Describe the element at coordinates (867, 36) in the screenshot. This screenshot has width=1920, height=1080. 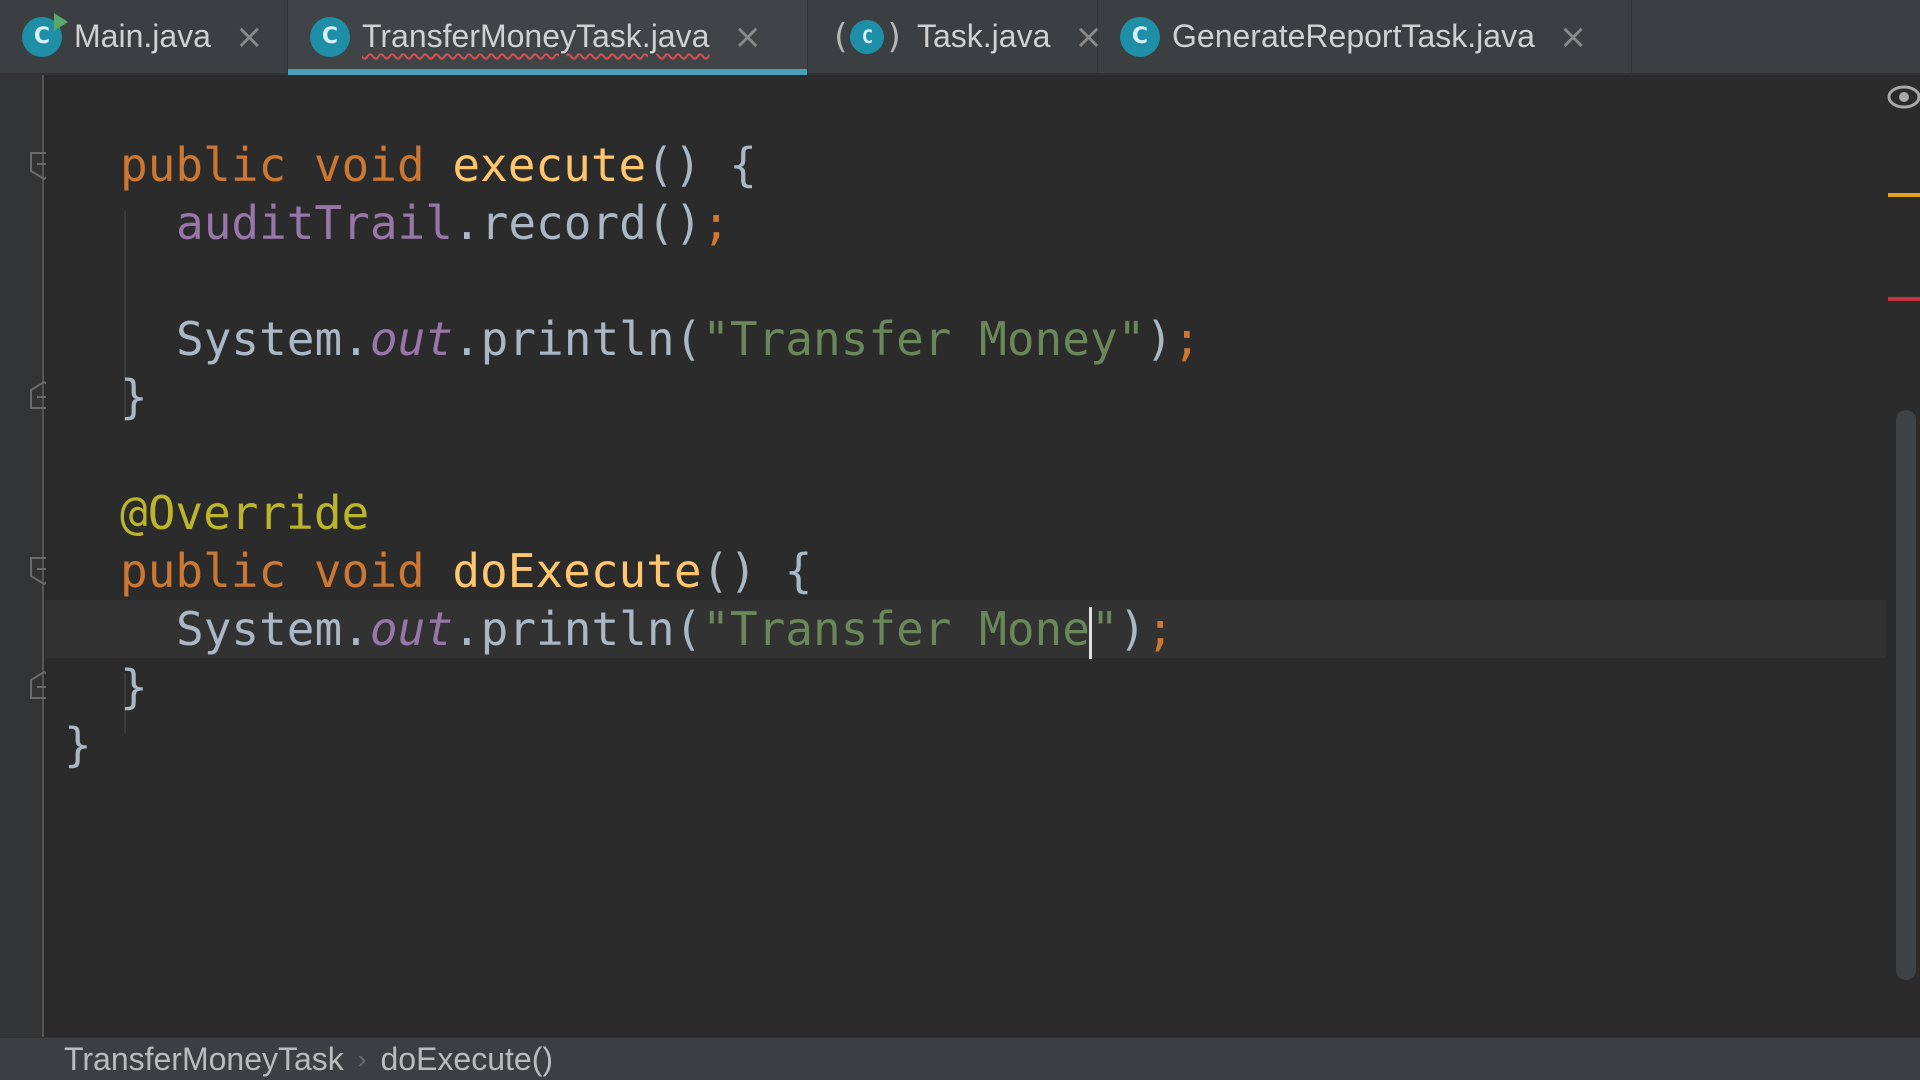
I see `java-abstract-class-icon: (C)` at that location.